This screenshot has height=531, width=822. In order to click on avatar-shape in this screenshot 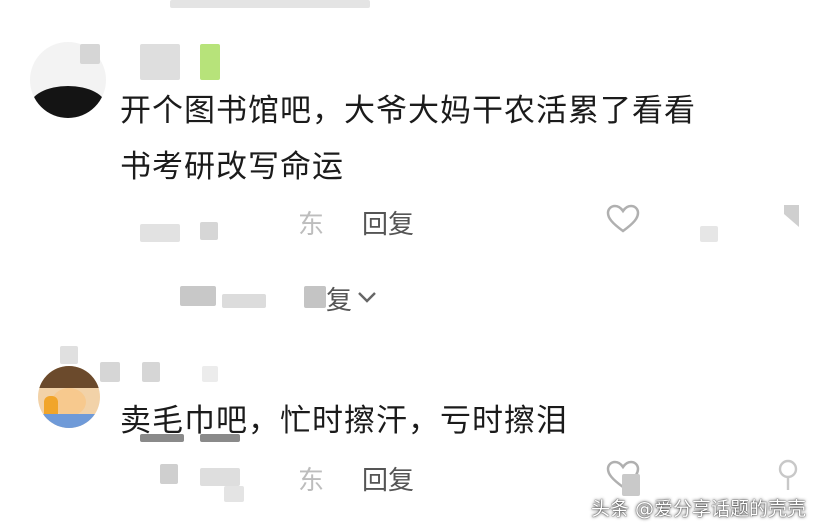, I will do `click(68, 102)`.